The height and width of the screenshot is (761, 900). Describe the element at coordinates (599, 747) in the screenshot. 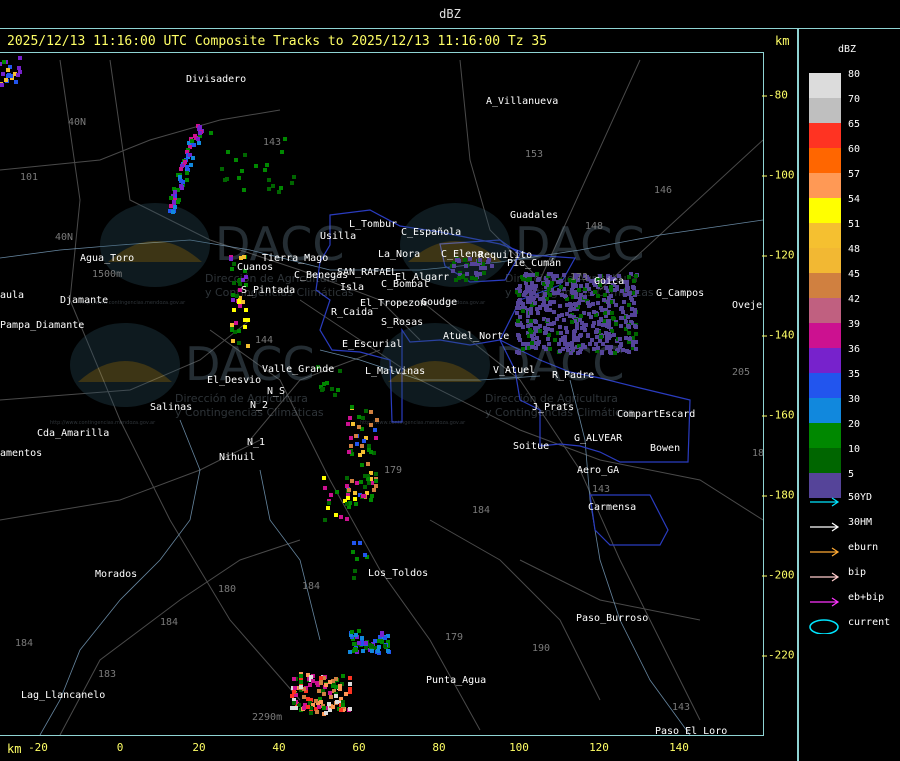

I see `x-tick-label: 120` at that location.